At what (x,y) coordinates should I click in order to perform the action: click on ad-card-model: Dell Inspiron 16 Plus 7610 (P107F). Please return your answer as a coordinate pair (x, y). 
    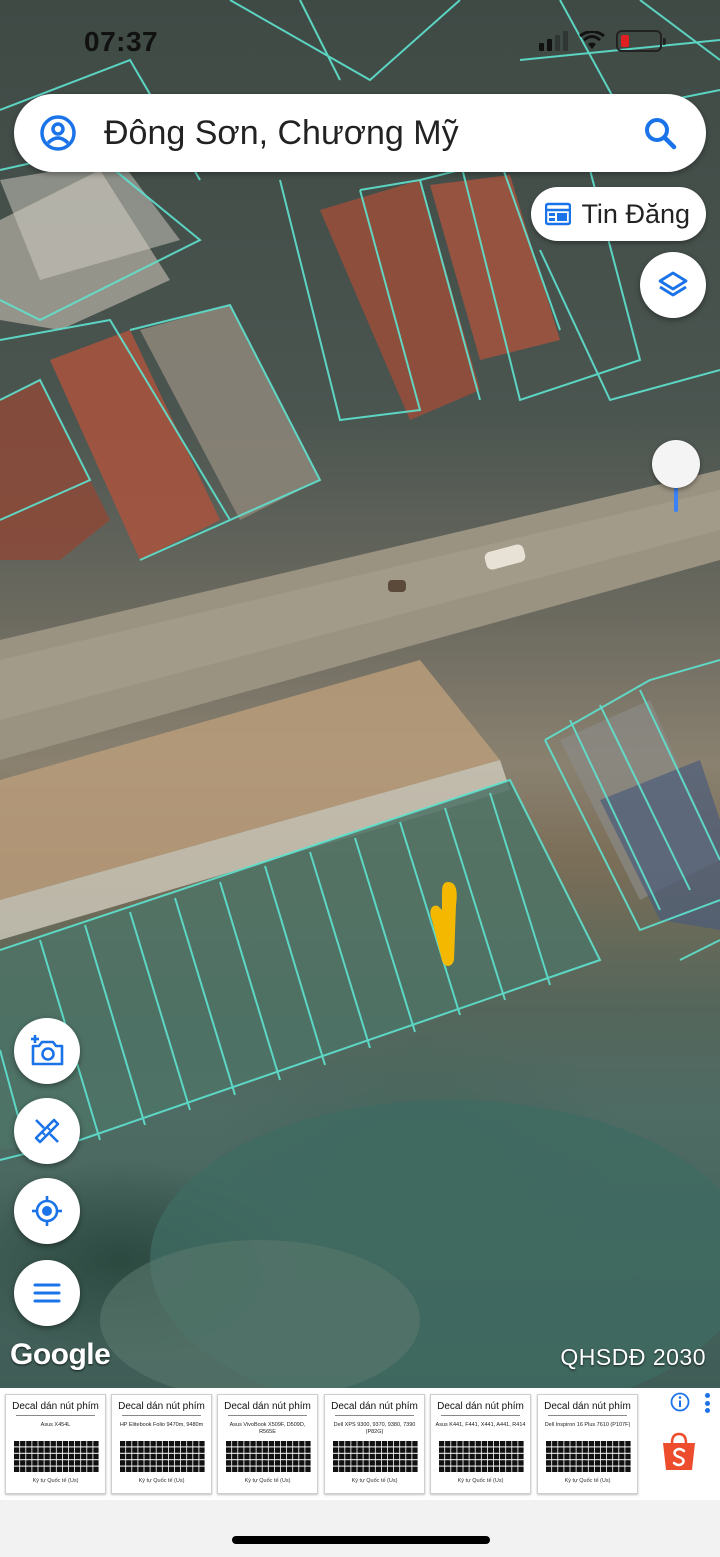
    Looking at the image, I should click on (587, 1425).